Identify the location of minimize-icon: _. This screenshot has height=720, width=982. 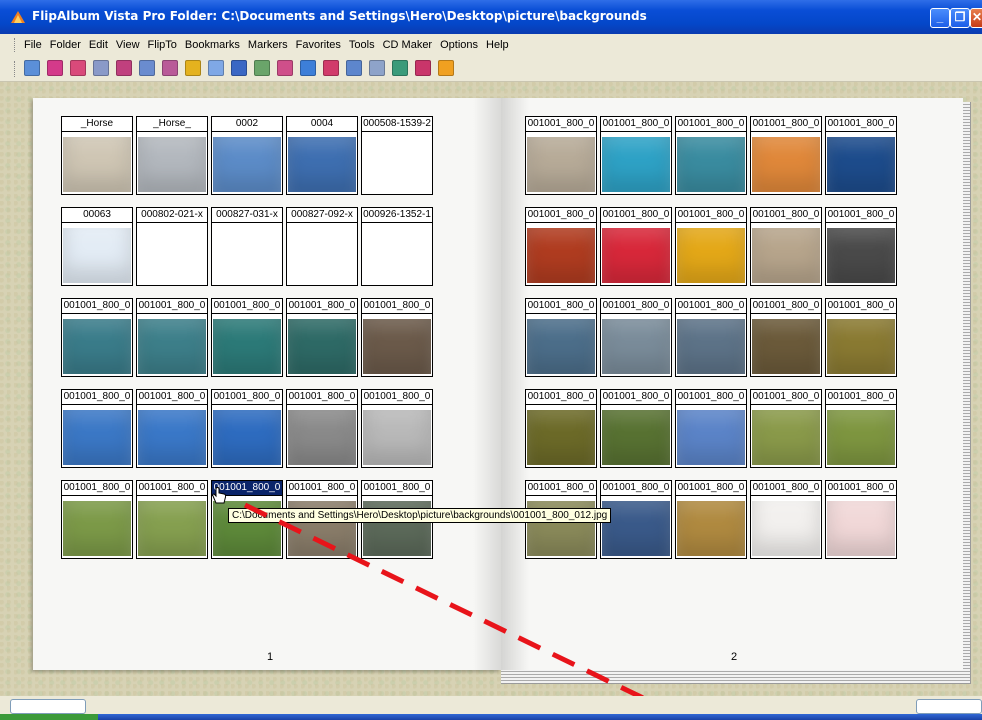
(940, 17).